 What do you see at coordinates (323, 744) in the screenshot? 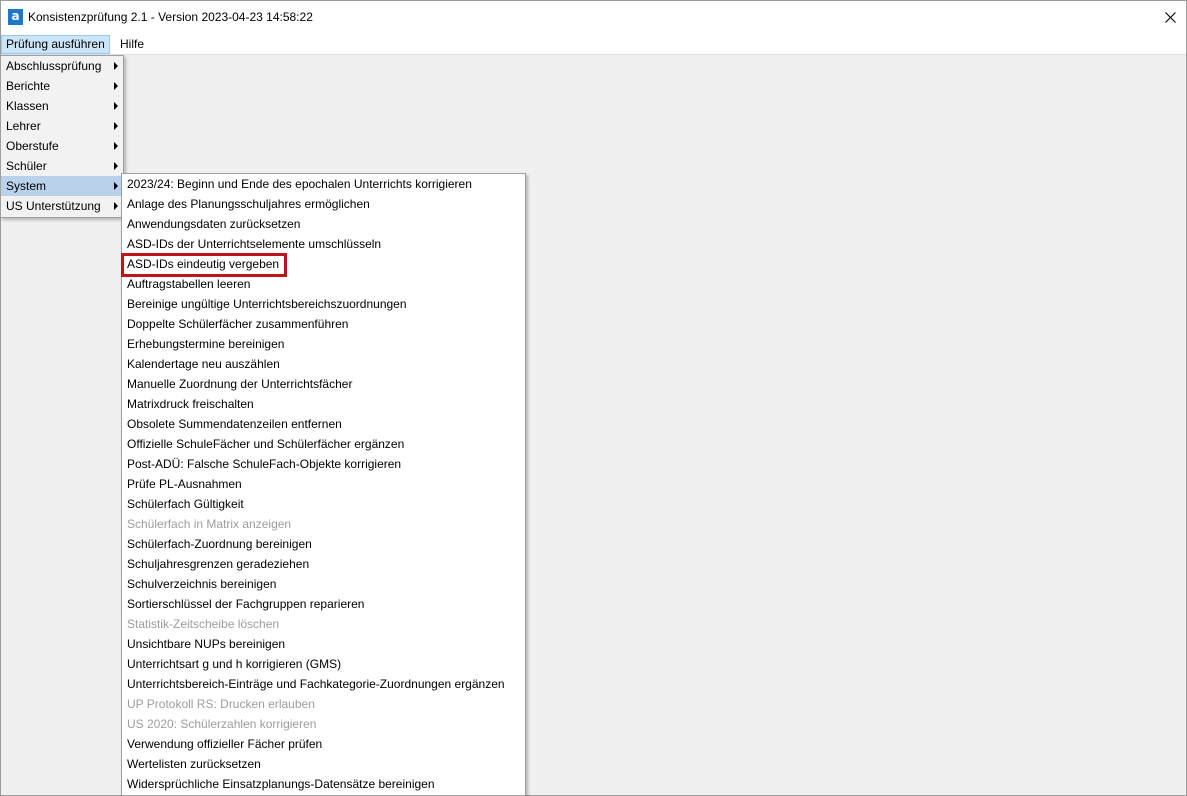
I see `system-item-verwendung-offizieller-faecher-pruefen: Verwendung offizieller Fächer prüfen` at bounding box center [323, 744].